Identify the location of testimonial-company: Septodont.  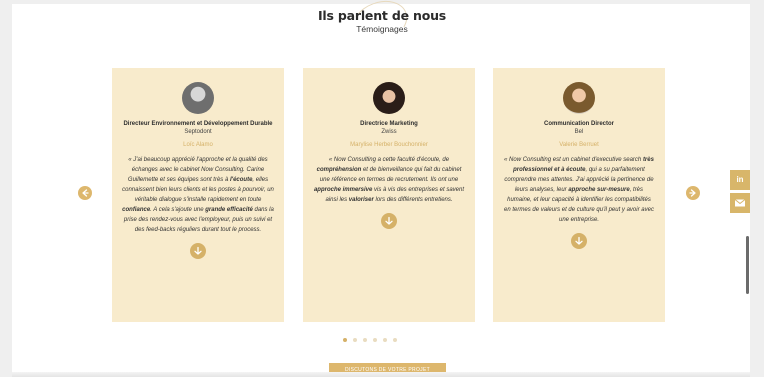
(198, 132).